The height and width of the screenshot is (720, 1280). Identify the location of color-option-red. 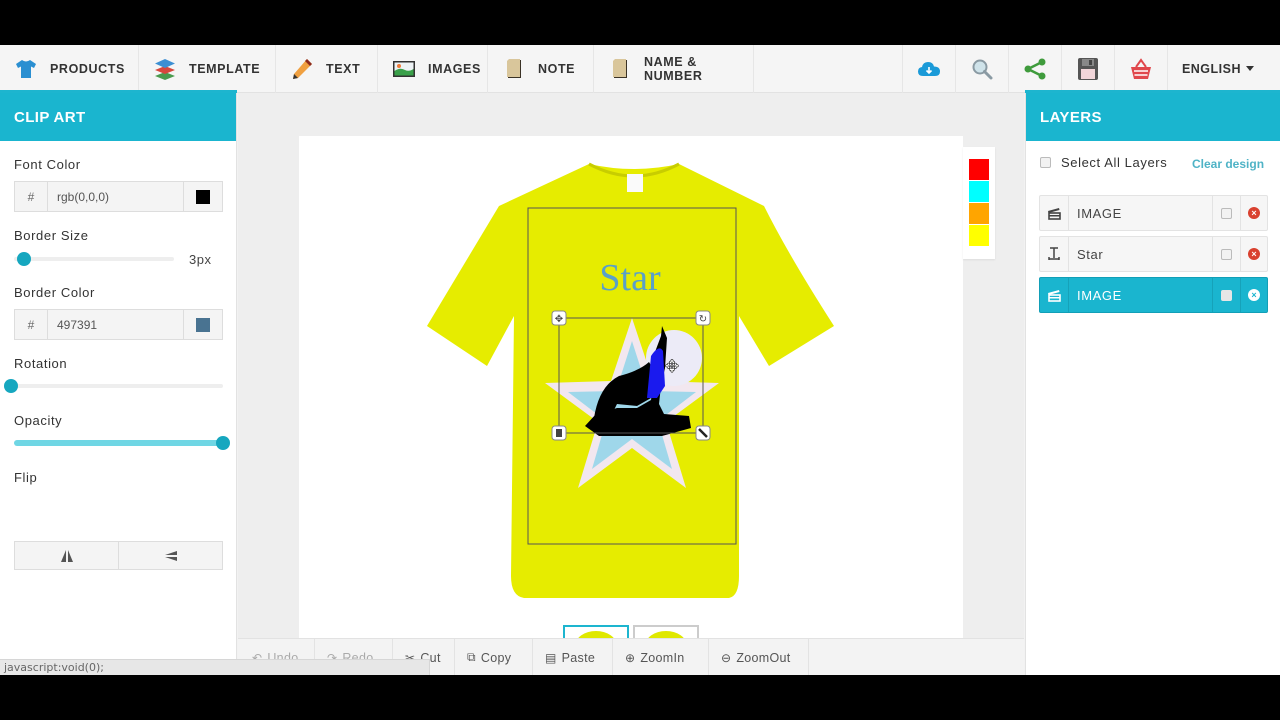
(979, 169).